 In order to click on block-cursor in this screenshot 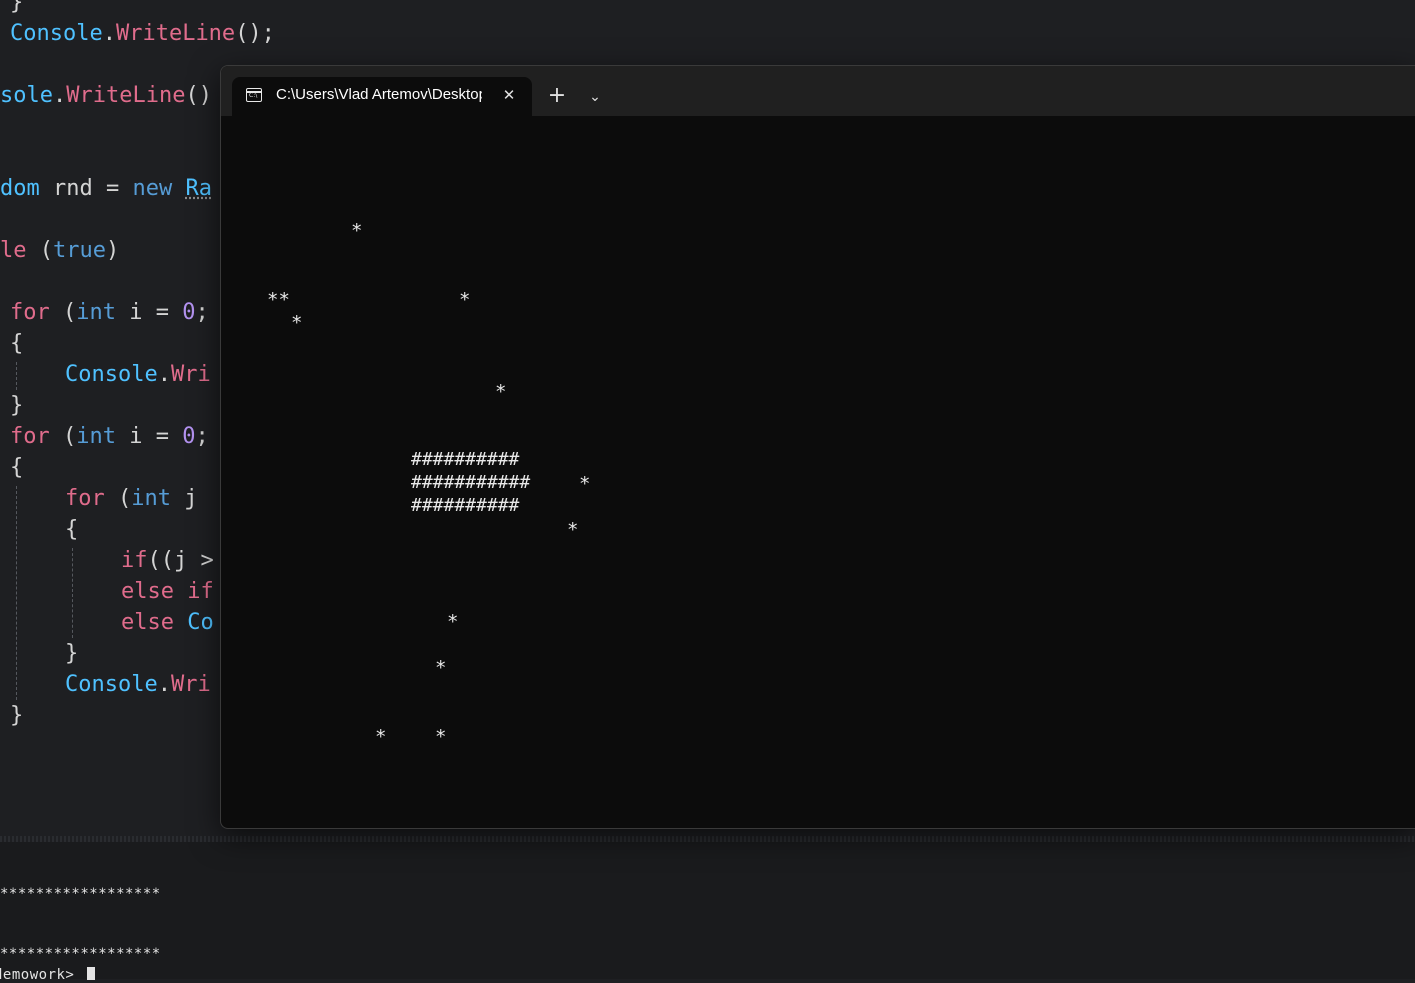, I will do `click(91, 973)`.